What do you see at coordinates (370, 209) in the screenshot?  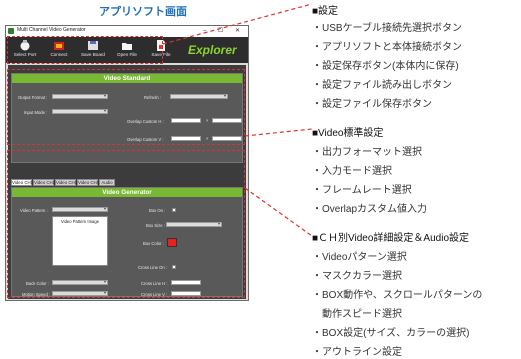 I see `video-standard-item: ・Overlapカスタム値入力` at bounding box center [370, 209].